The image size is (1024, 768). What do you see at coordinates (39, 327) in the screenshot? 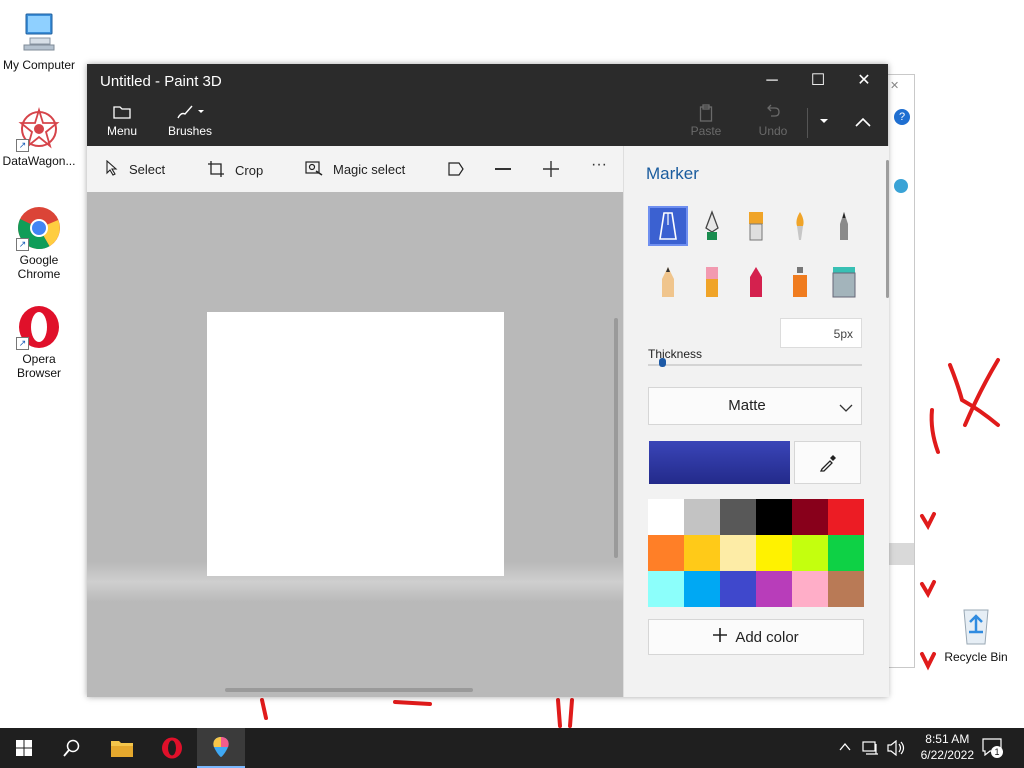
I see `opera-icon: ↗` at bounding box center [39, 327].